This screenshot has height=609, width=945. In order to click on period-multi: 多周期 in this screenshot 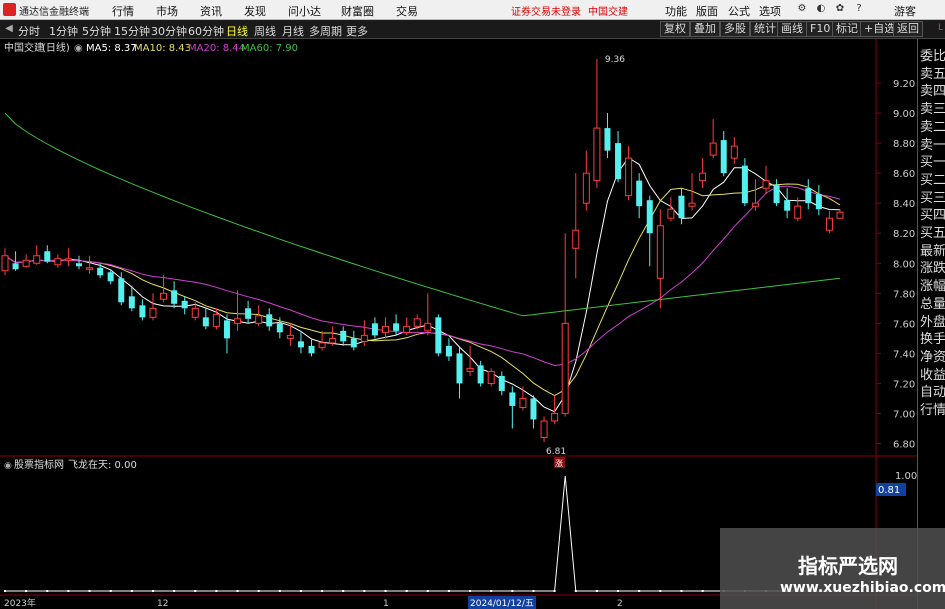, I will do `click(325, 31)`.